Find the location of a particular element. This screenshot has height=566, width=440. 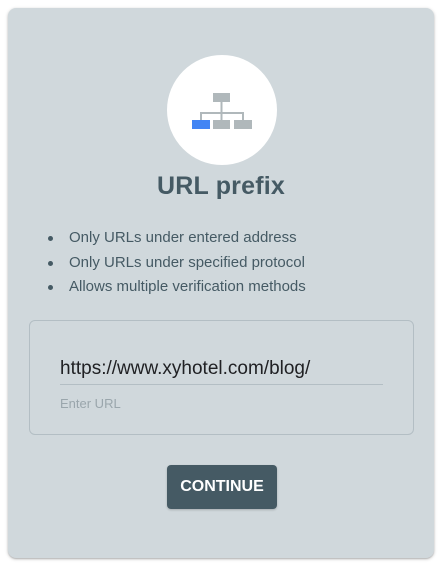

icon-badge is located at coordinates (222, 110).